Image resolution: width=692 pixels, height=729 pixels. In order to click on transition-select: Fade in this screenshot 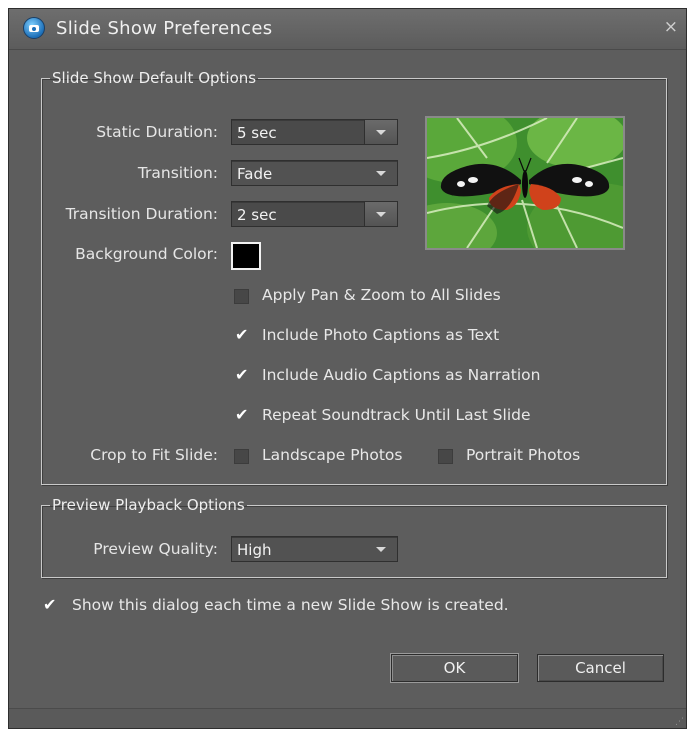, I will do `click(314, 173)`.